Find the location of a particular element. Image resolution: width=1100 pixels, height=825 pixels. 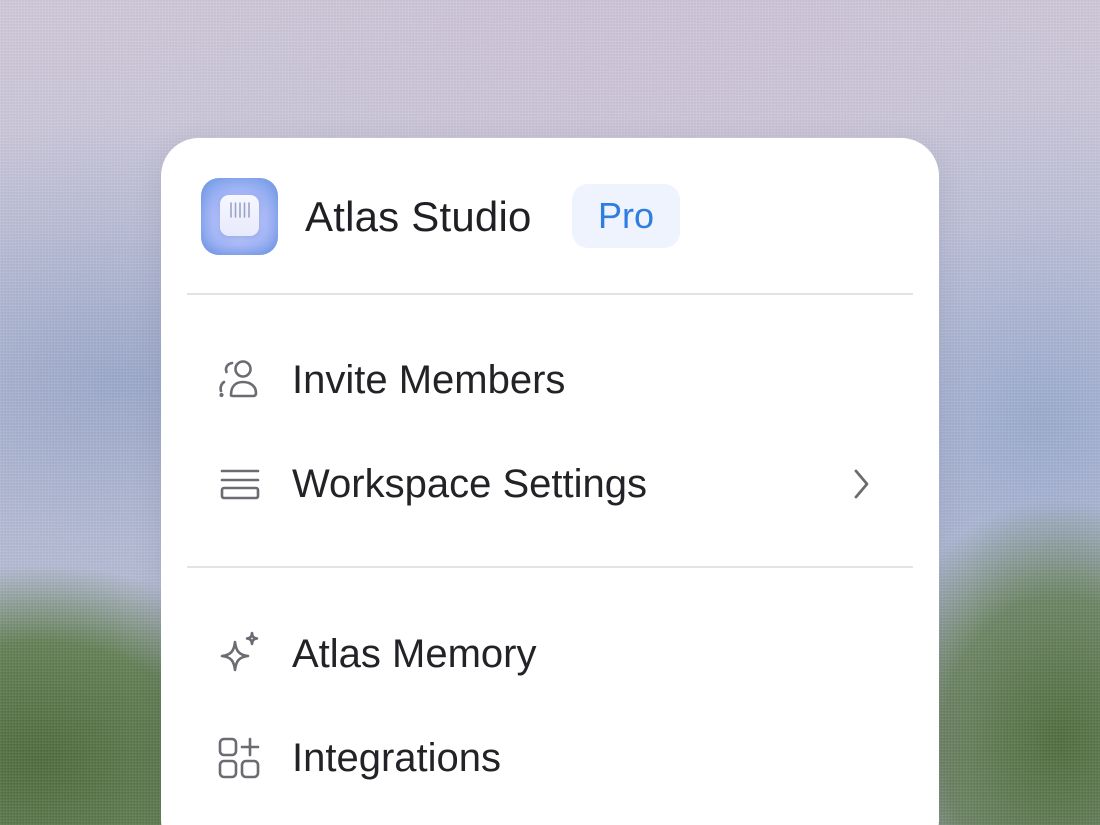

menu-item-label: Atlas Memory is located at coordinates (414, 654).